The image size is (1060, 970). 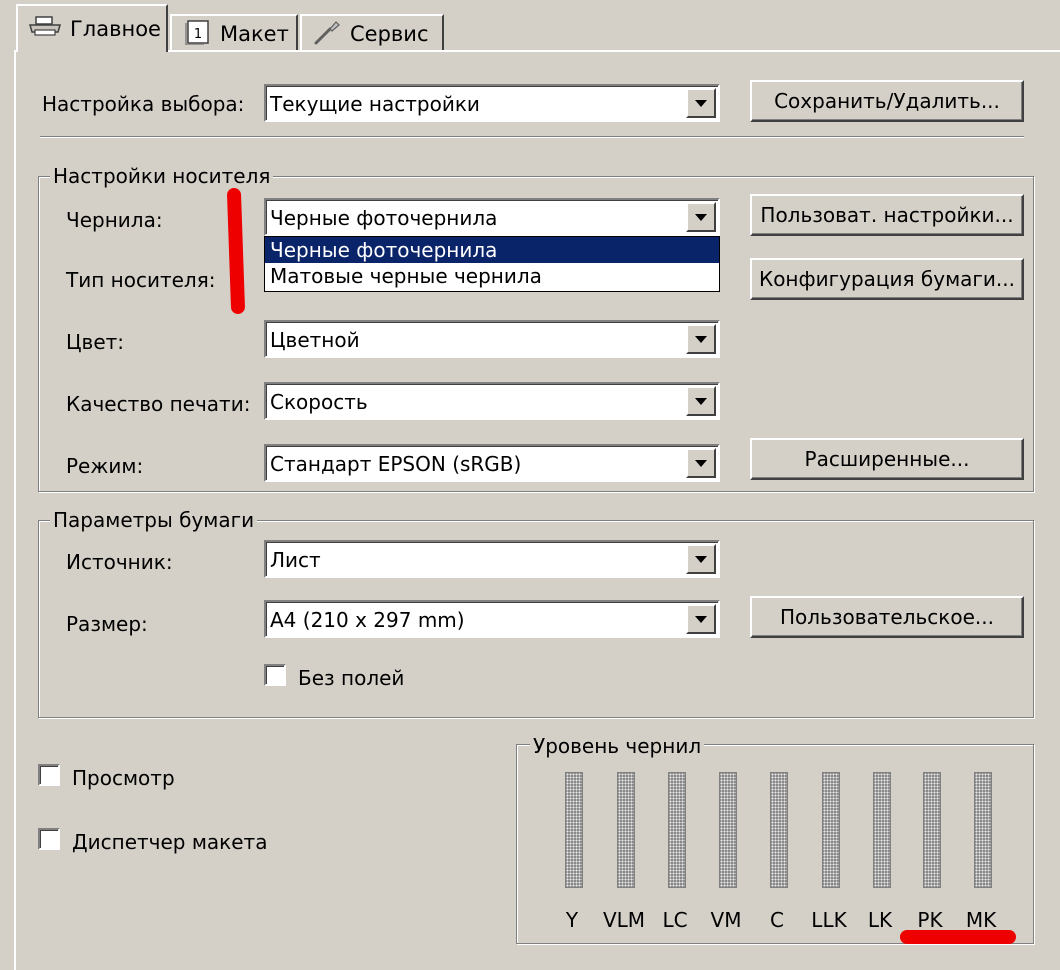 What do you see at coordinates (389, 34) in the screenshot?
I see `tab-label: Сервис` at bounding box center [389, 34].